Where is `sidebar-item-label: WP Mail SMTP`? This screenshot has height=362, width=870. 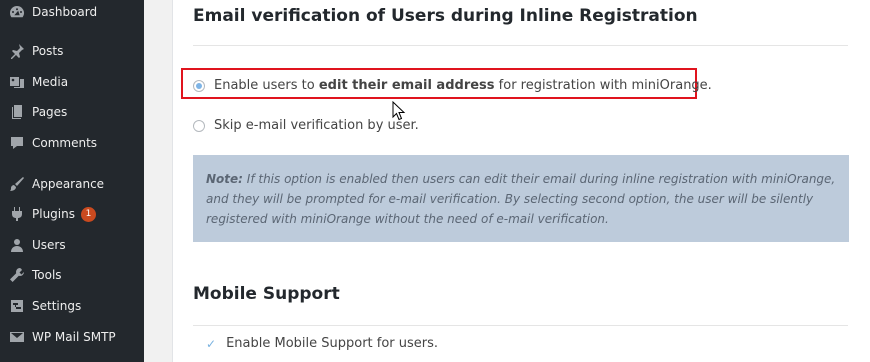
sidebar-item-label: WP Mail SMTP is located at coordinates (74, 337).